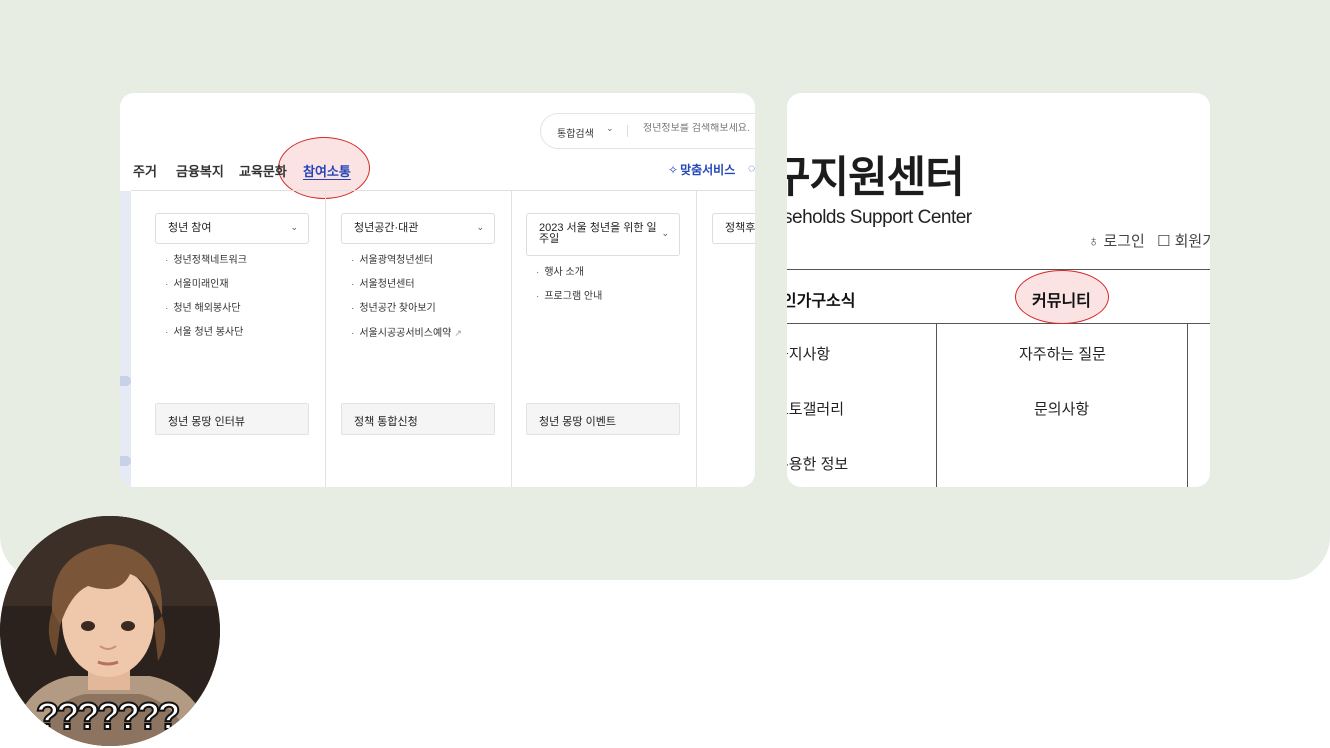 This screenshot has width=1330, height=748. Describe the element at coordinates (879, 217) in the screenshot. I see `site-logo-english: seholds Support Center` at that location.